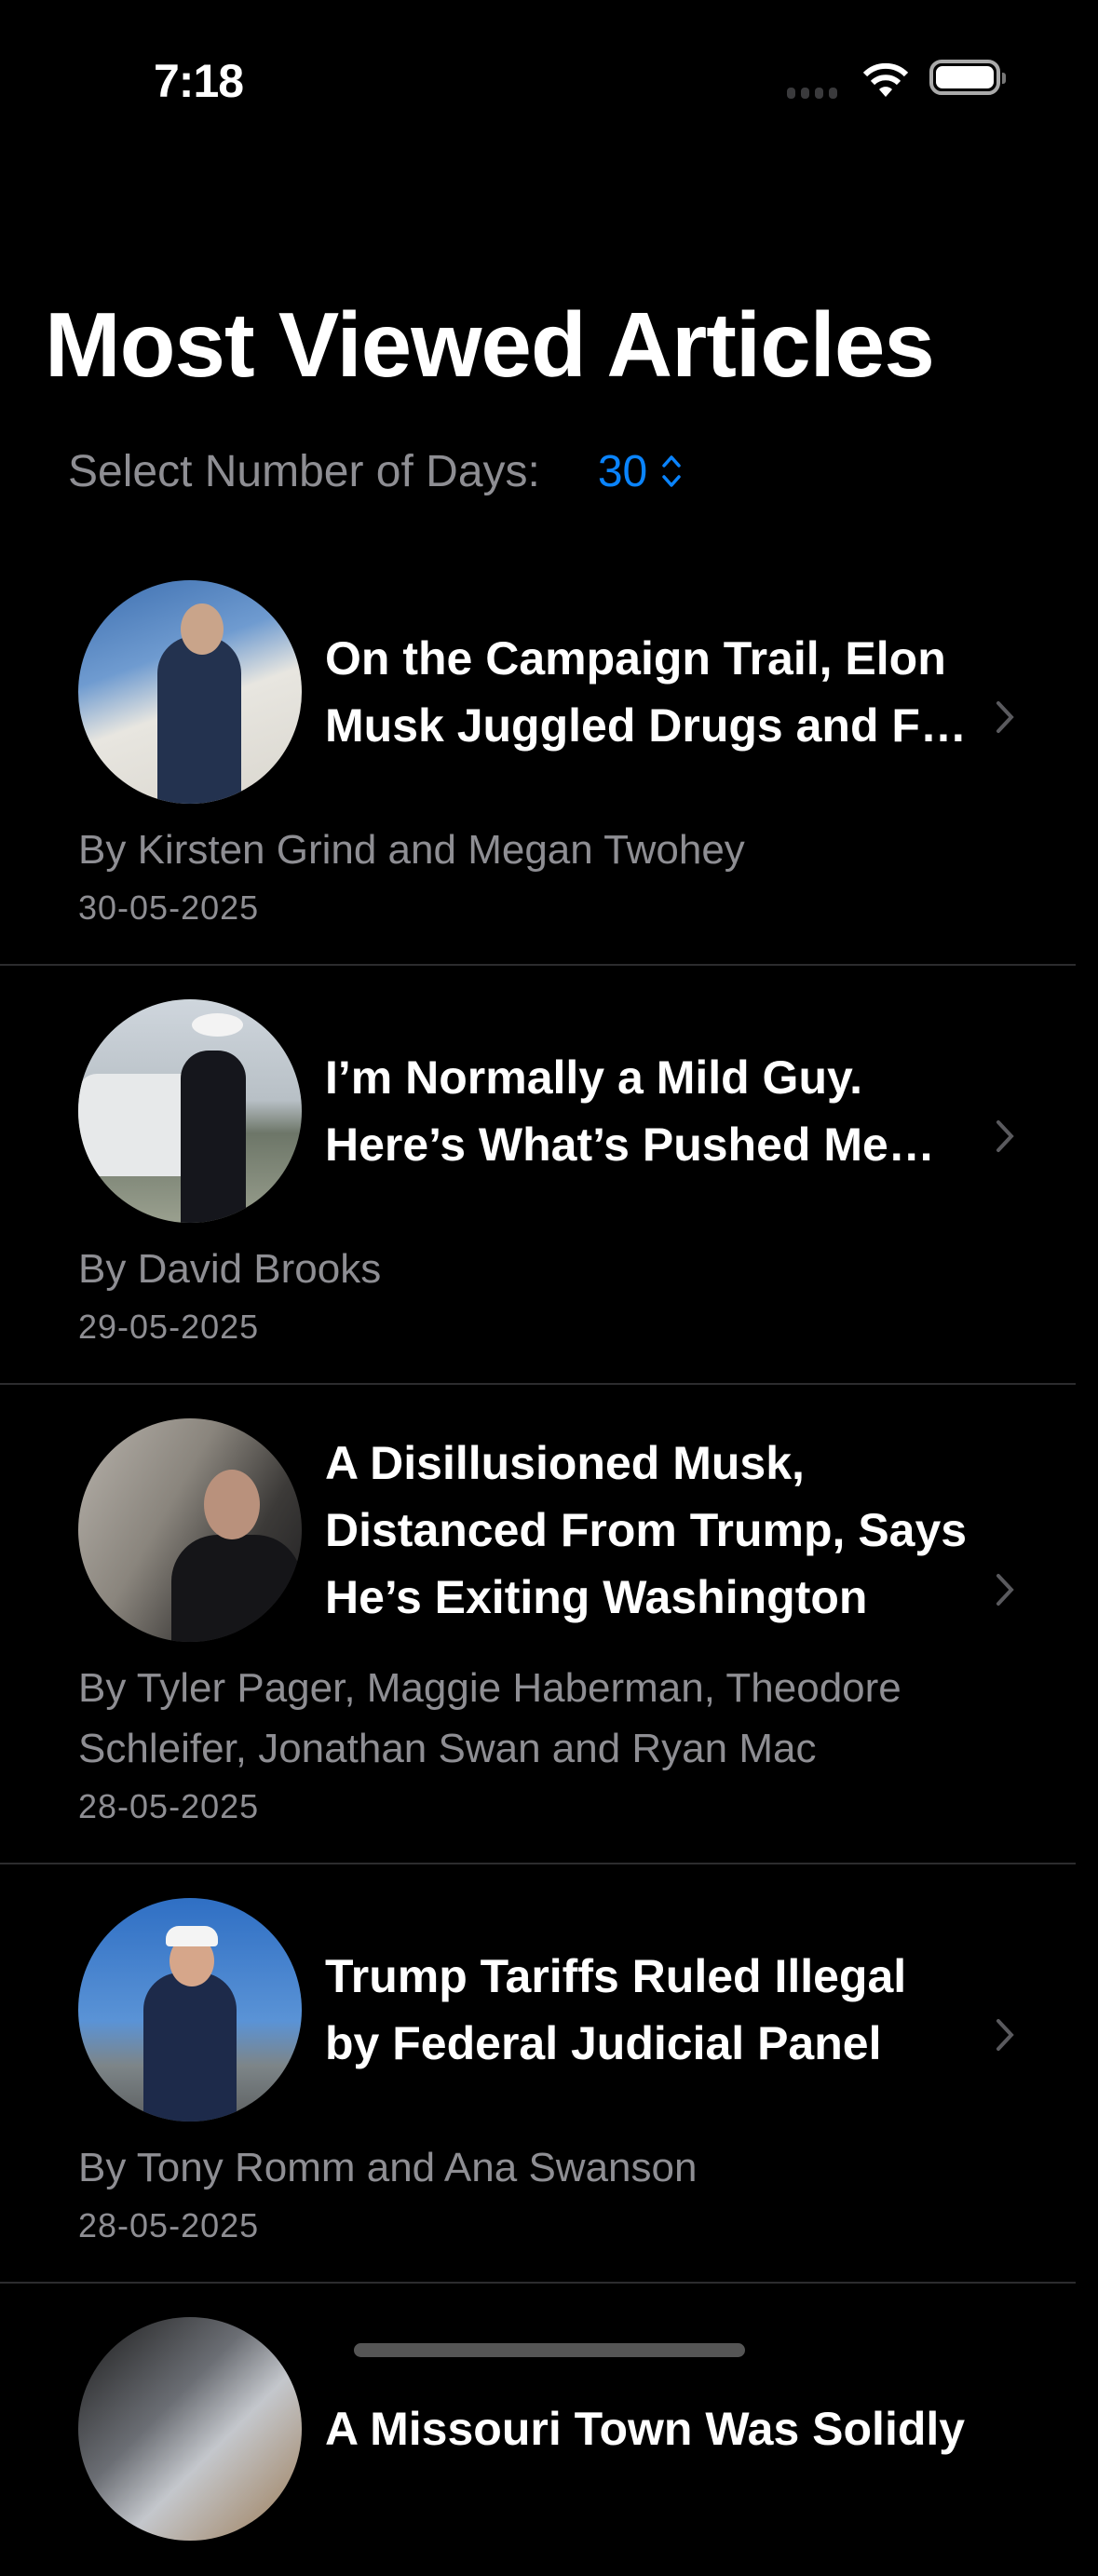 The width and height of the screenshot is (1098, 2576). What do you see at coordinates (411, 850) in the screenshot?
I see `article-author: By Kirsten Grind and Megan Twohey` at bounding box center [411, 850].